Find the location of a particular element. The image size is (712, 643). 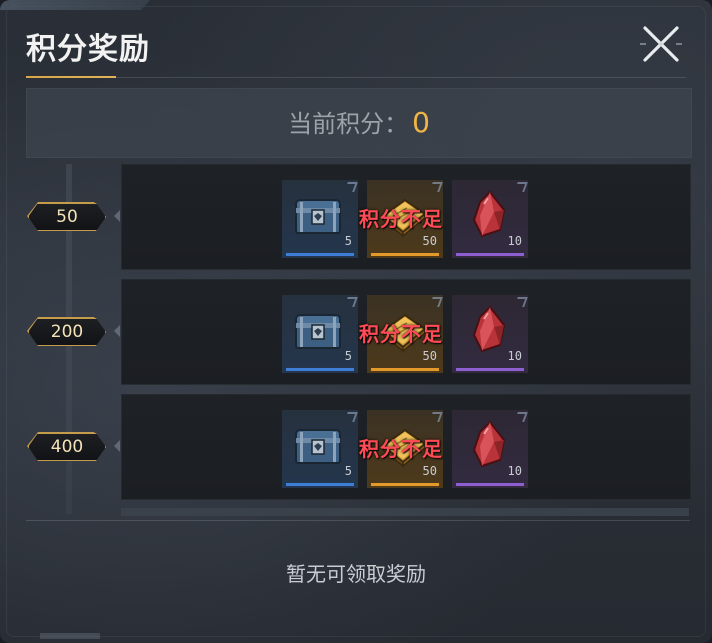

tier-threshold-badge: 400 is located at coordinates (67, 447).